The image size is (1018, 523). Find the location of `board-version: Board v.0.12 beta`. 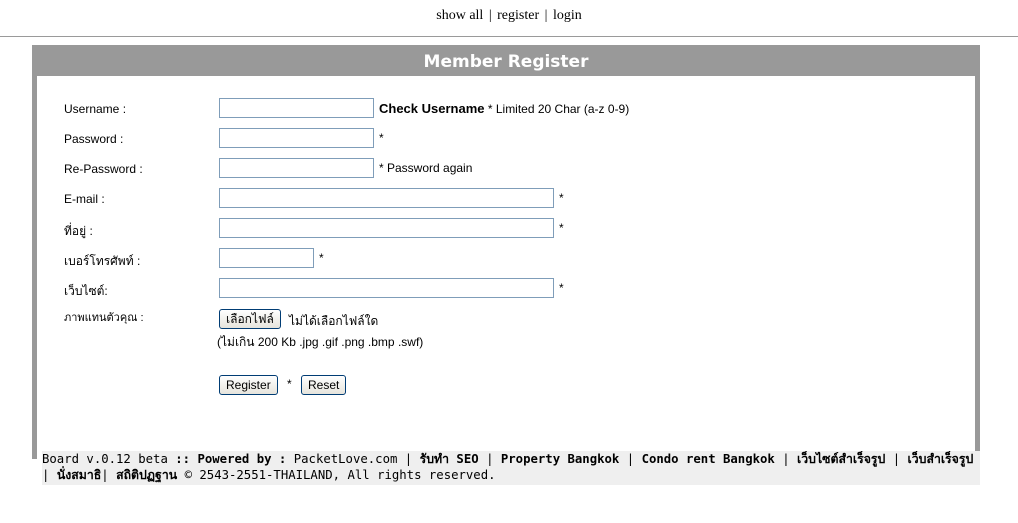

board-version: Board v.0.12 beta is located at coordinates (105, 459).